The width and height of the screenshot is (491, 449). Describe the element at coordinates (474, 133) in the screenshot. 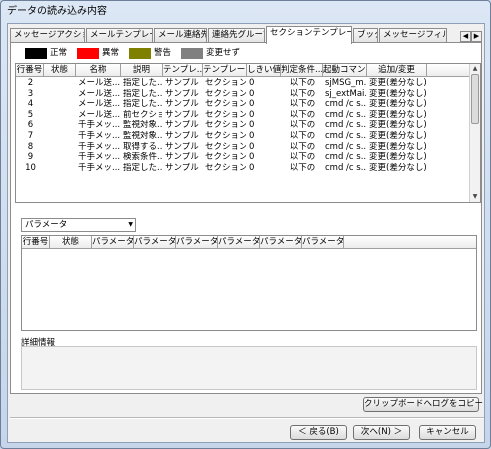

I see `table-vertical-scrollbar: ▲ ▼` at that location.